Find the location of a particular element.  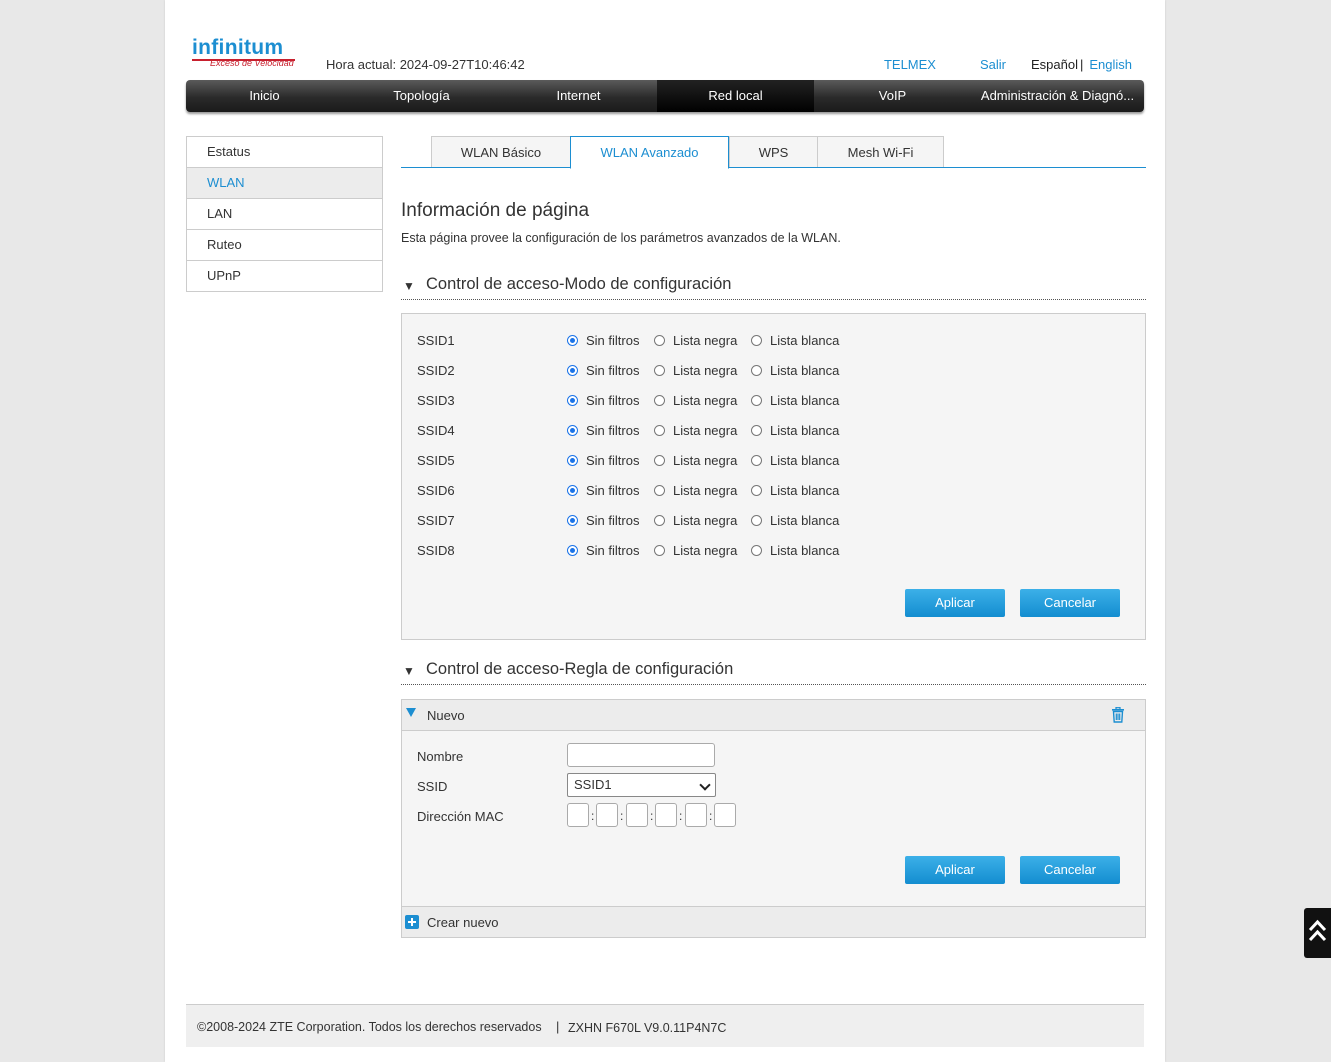

nav-topologia: Topología is located at coordinates (421, 96).